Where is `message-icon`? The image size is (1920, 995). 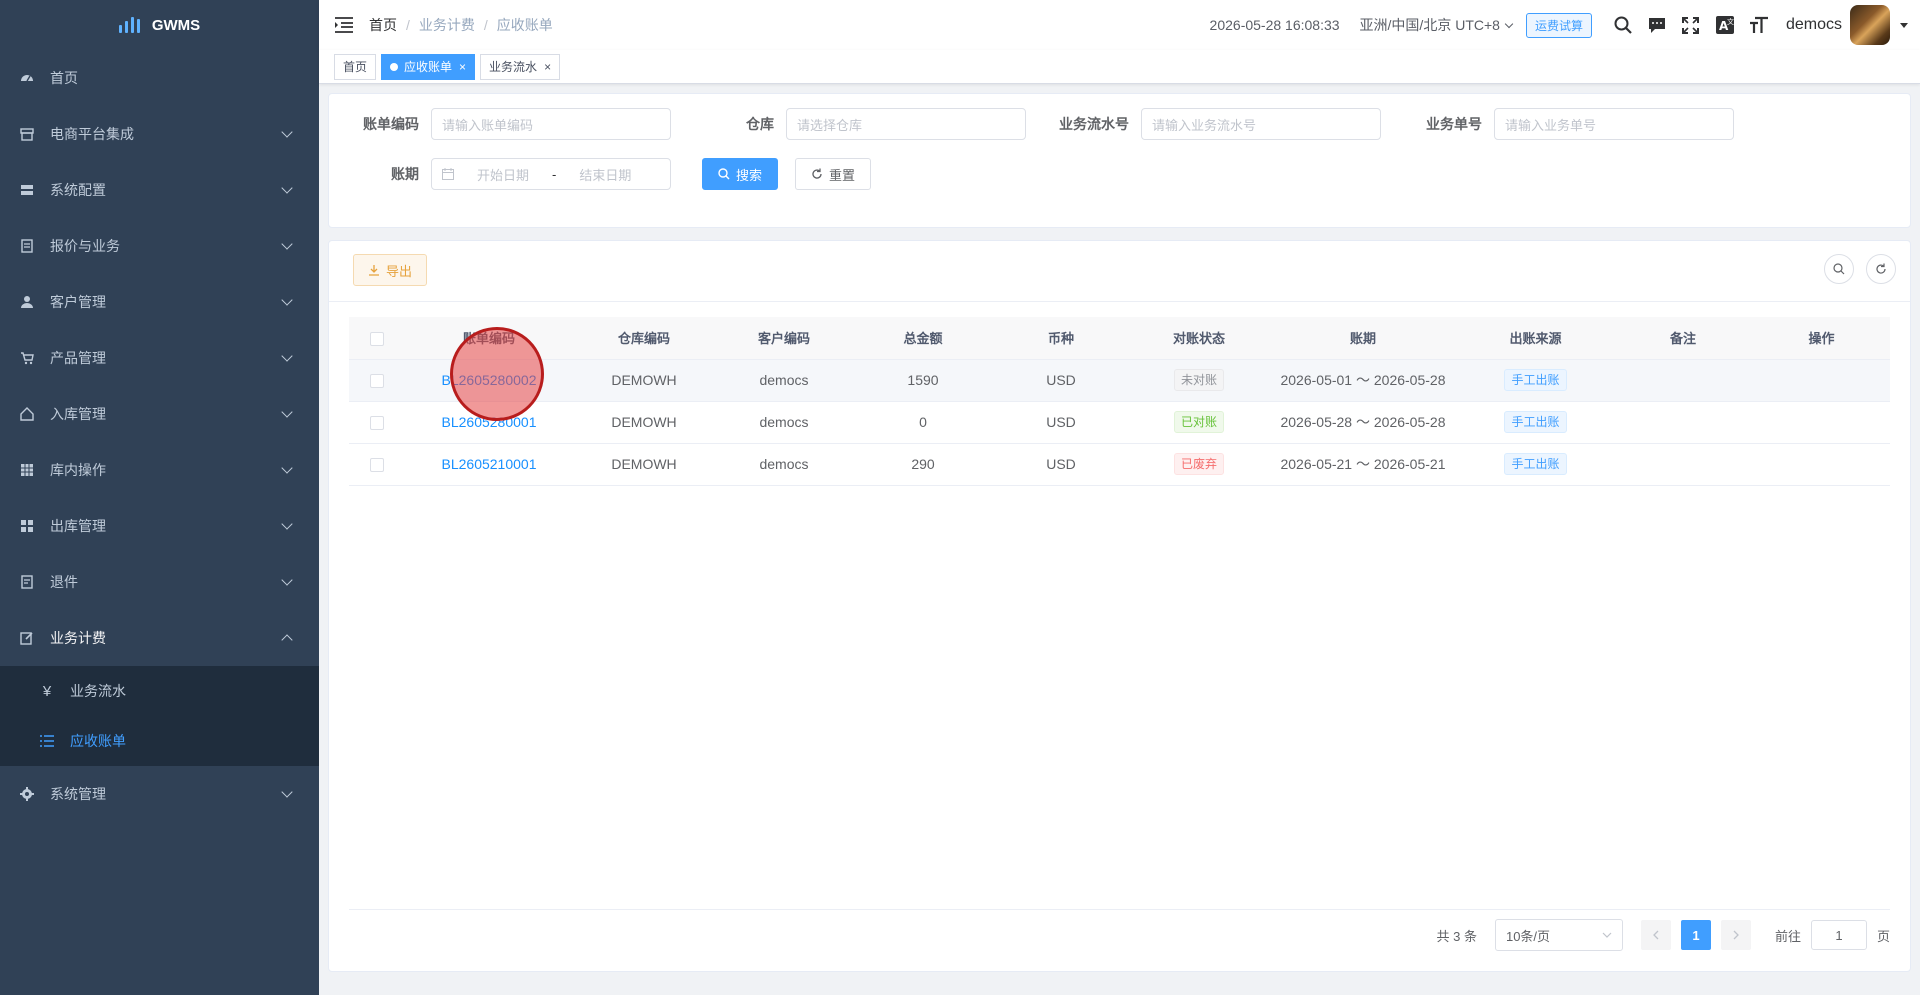
message-icon is located at coordinates (1657, 25).